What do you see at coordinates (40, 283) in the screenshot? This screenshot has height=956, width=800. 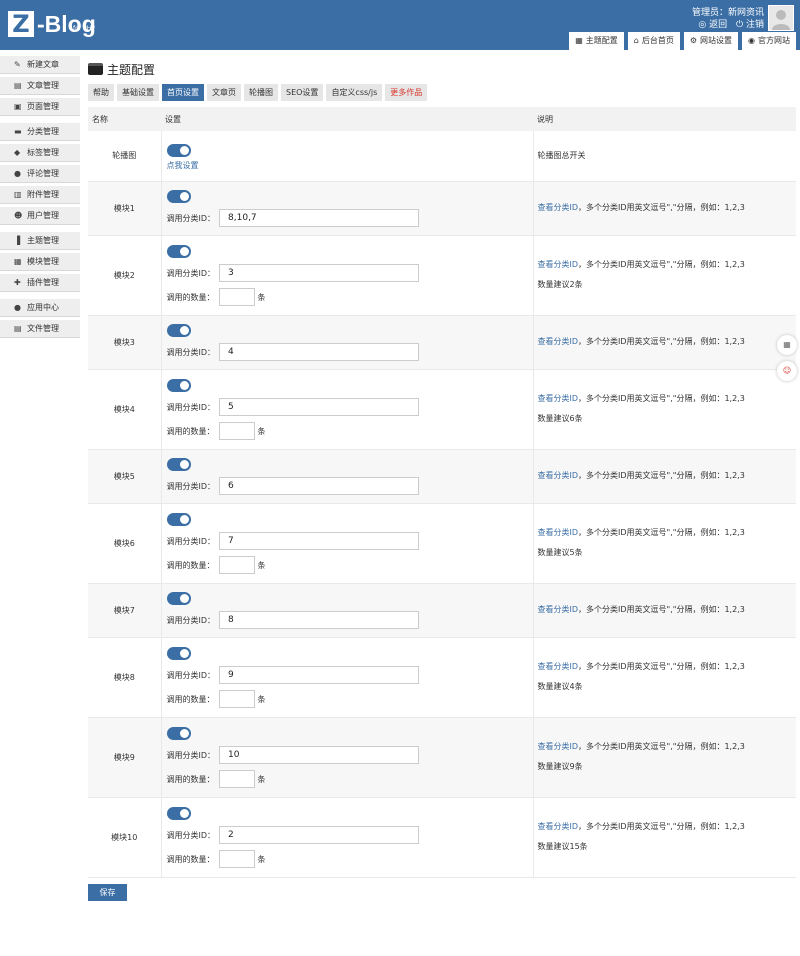 I see `sidebar-item-10: ✚ 插件管理` at bounding box center [40, 283].